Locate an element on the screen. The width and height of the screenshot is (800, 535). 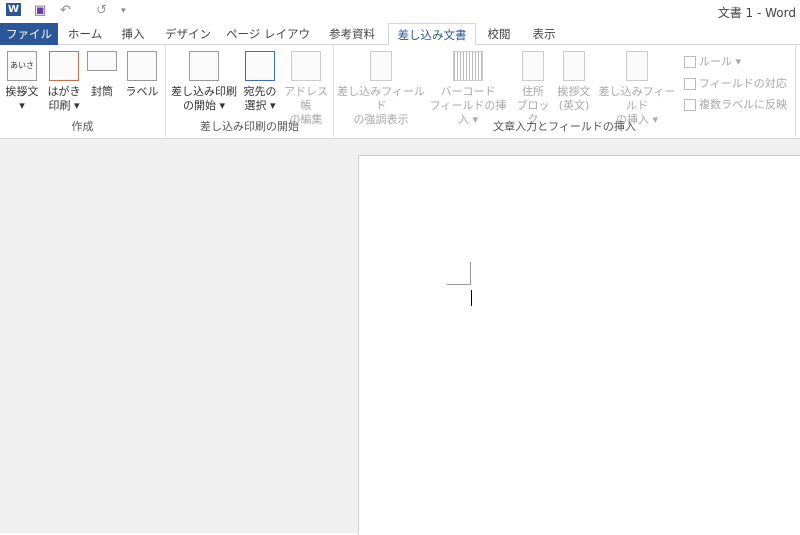
tab-page-layout: ページ レイアウト is located at coordinates (268, 43).